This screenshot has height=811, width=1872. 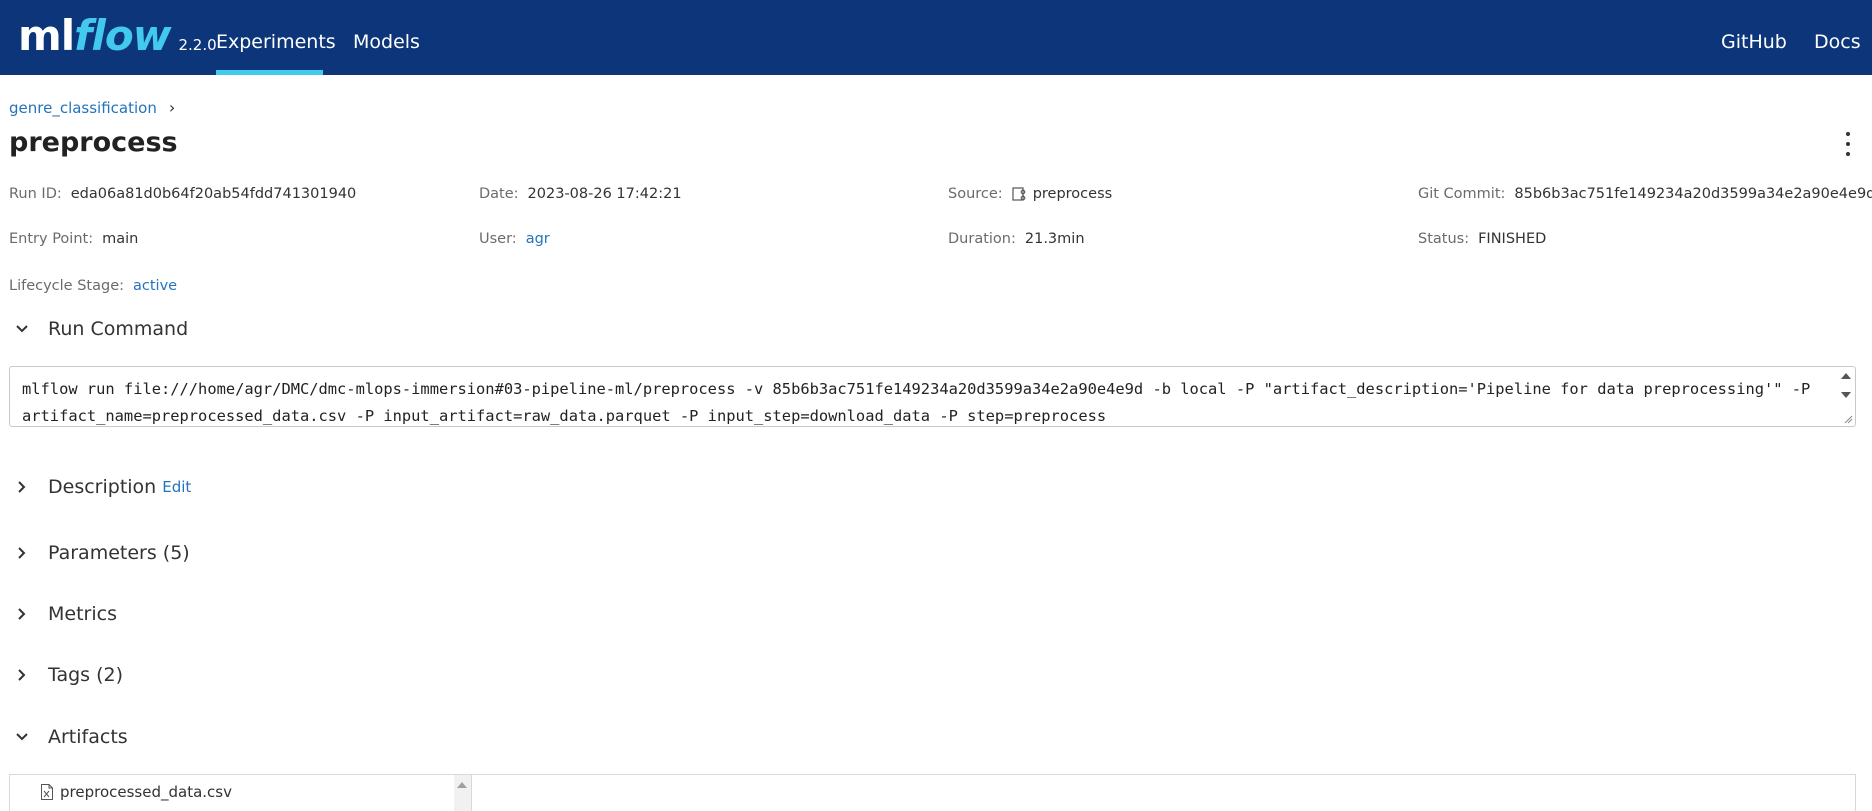 What do you see at coordinates (176, 487) in the screenshot?
I see `description-edit-link: Edit` at bounding box center [176, 487].